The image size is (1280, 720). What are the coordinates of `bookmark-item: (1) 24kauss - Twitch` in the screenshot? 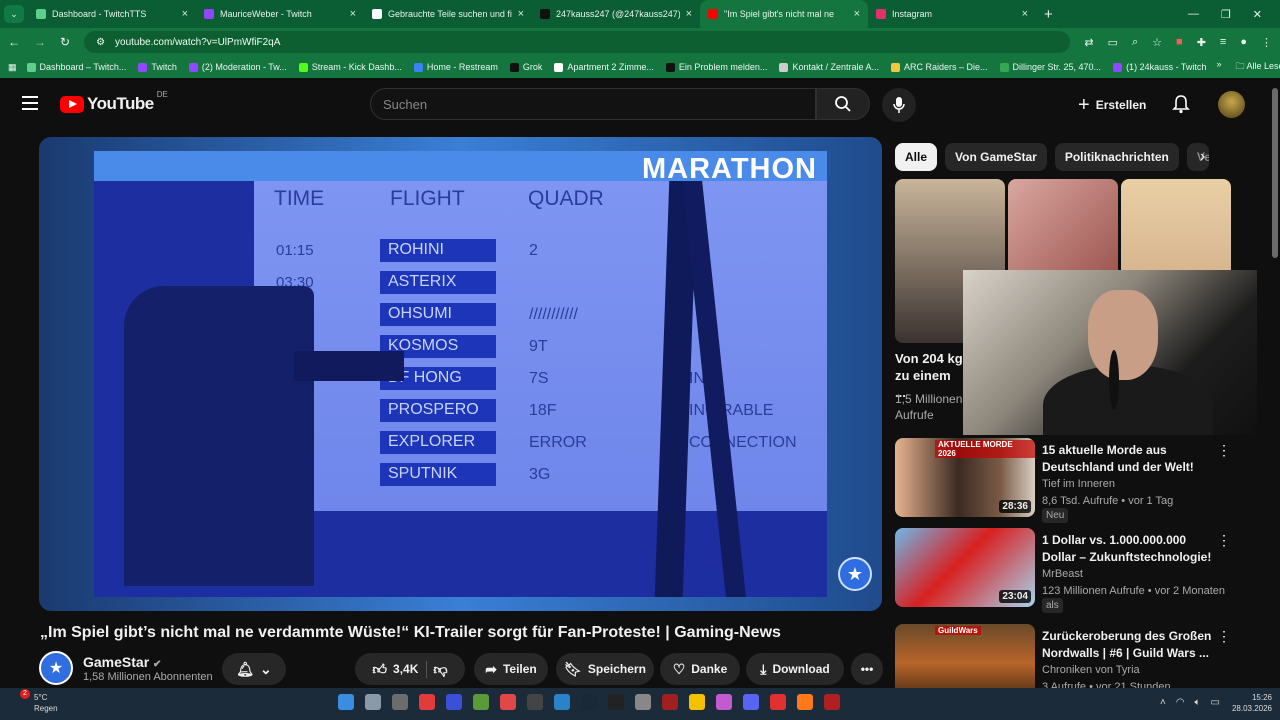 It's located at (1159, 67).